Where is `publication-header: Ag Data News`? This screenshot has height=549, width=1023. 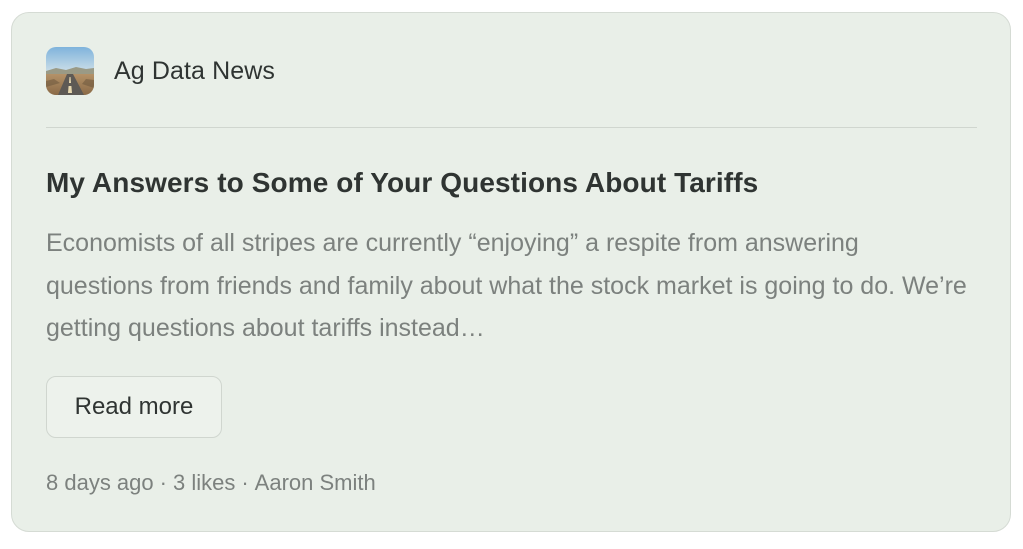 publication-header: Ag Data News is located at coordinates (160, 71).